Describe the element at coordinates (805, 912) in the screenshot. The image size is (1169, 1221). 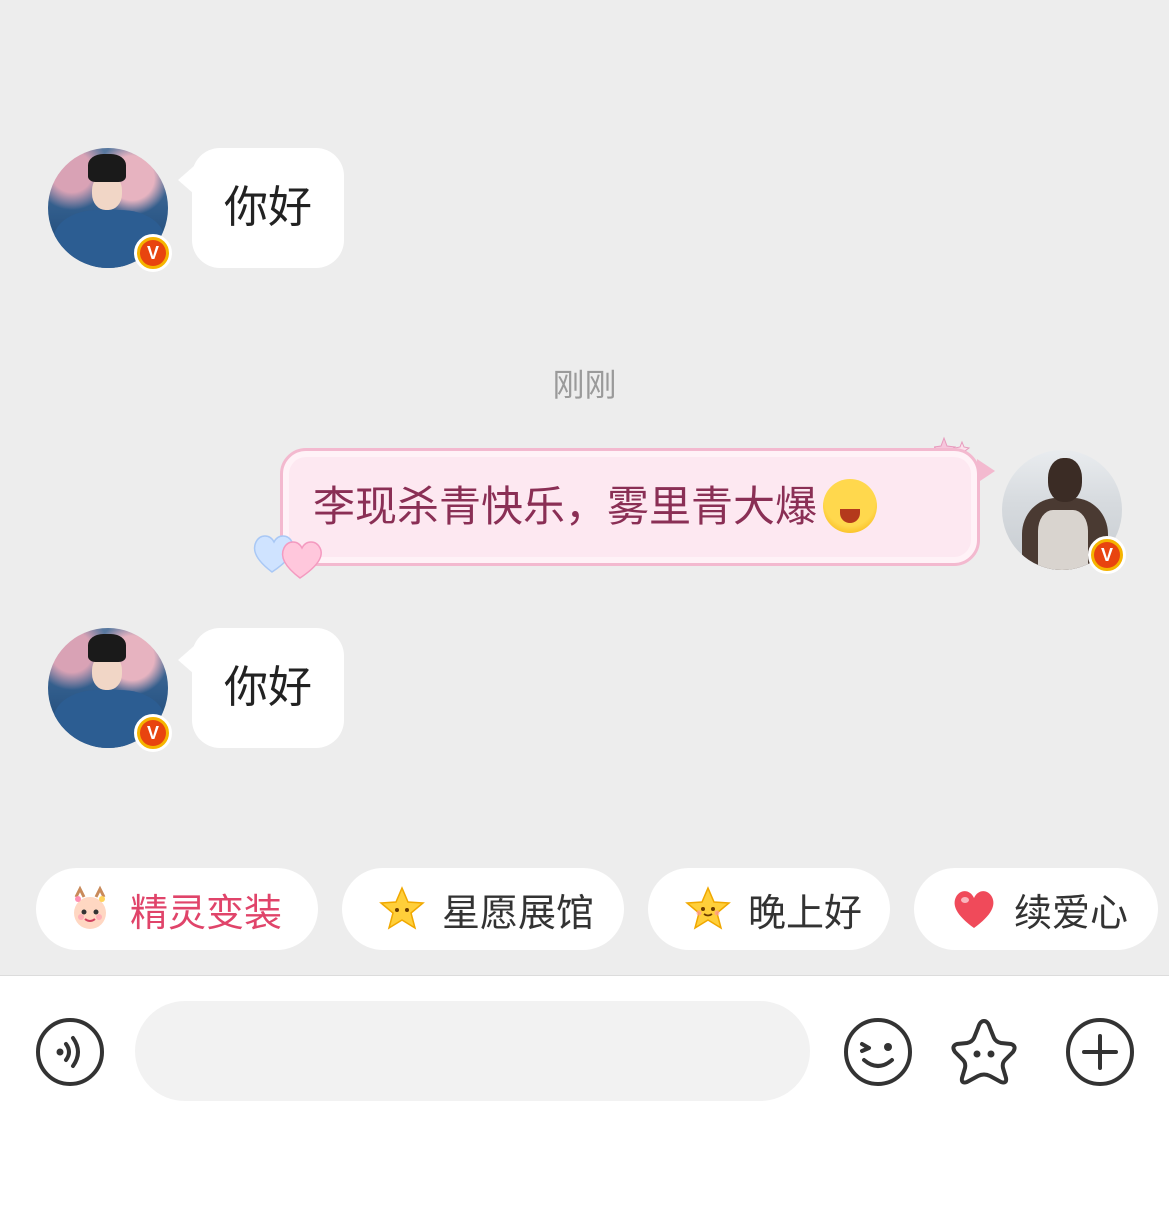
I see `chip-label: 晚上好` at that location.